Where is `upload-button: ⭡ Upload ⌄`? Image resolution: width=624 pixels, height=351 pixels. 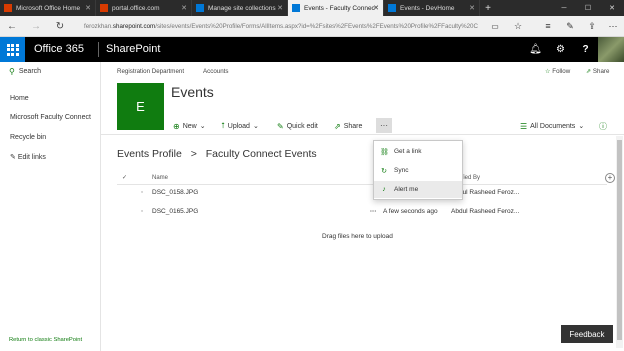
upload-button: ⭡ Upload ⌄ is located at coordinates (240, 126).